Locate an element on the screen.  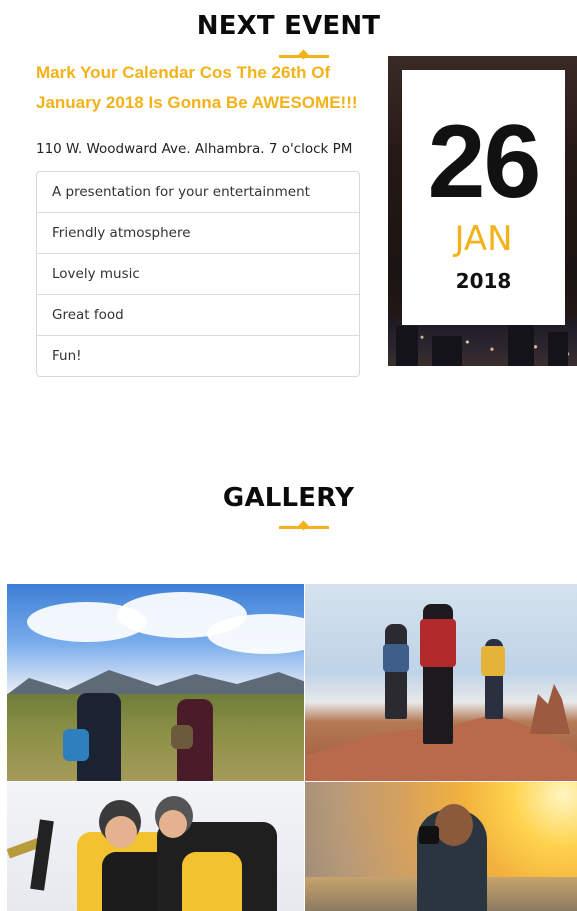
gallery-photo-skydivers is located at coordinates (155, 846).